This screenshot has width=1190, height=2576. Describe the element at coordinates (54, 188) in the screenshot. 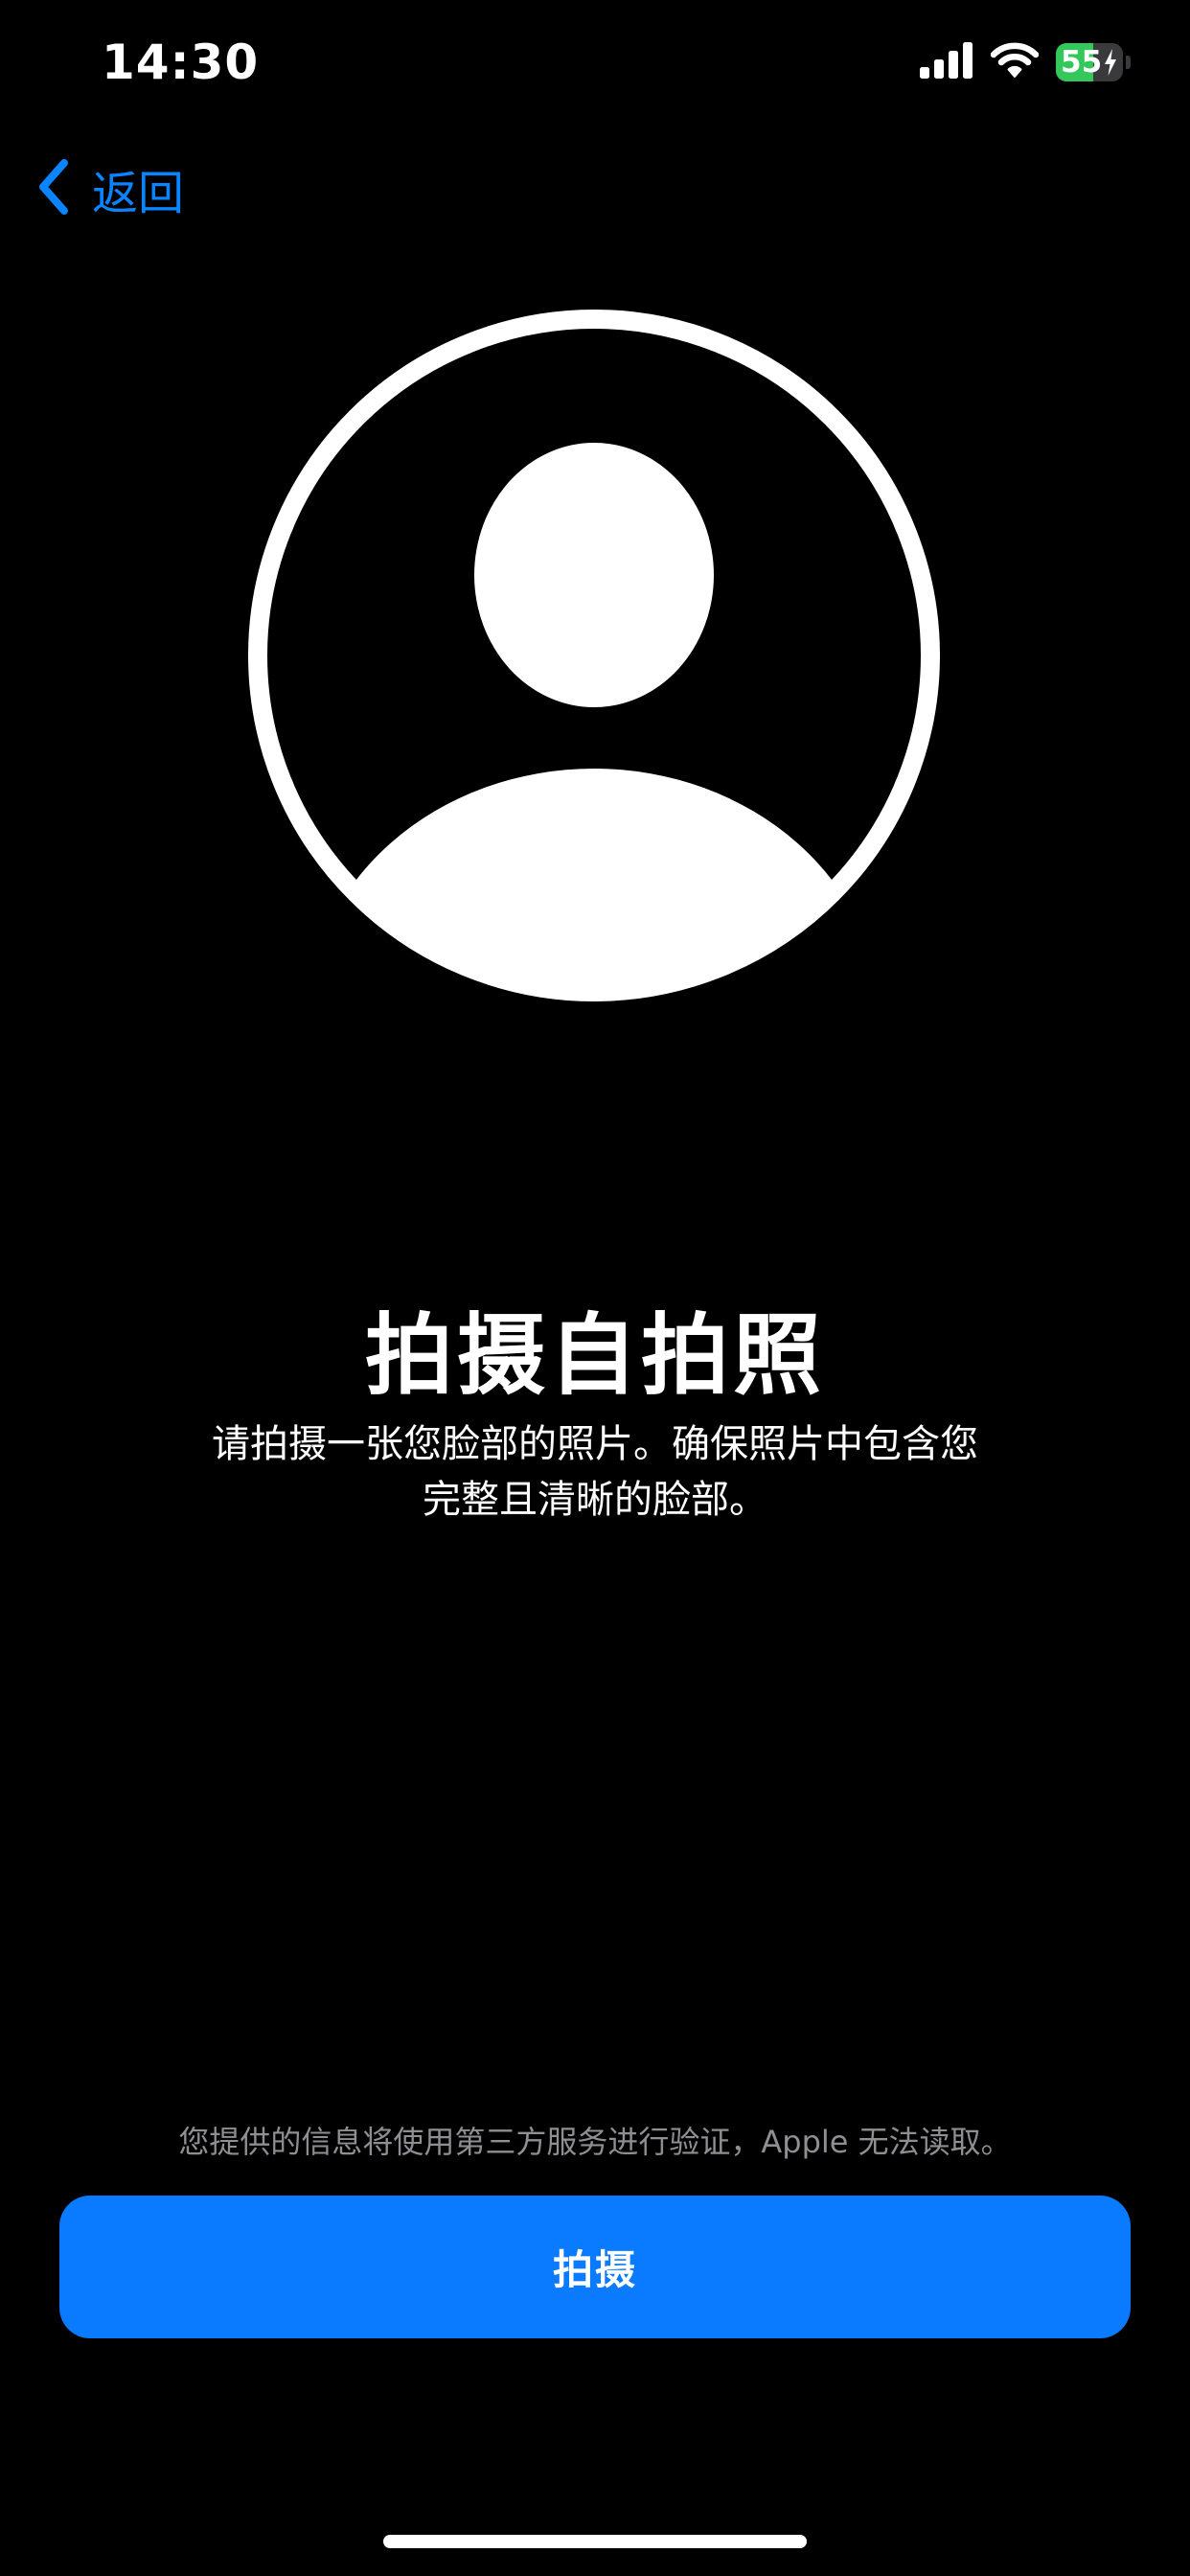

I see `chevron-left-icon` at that location.